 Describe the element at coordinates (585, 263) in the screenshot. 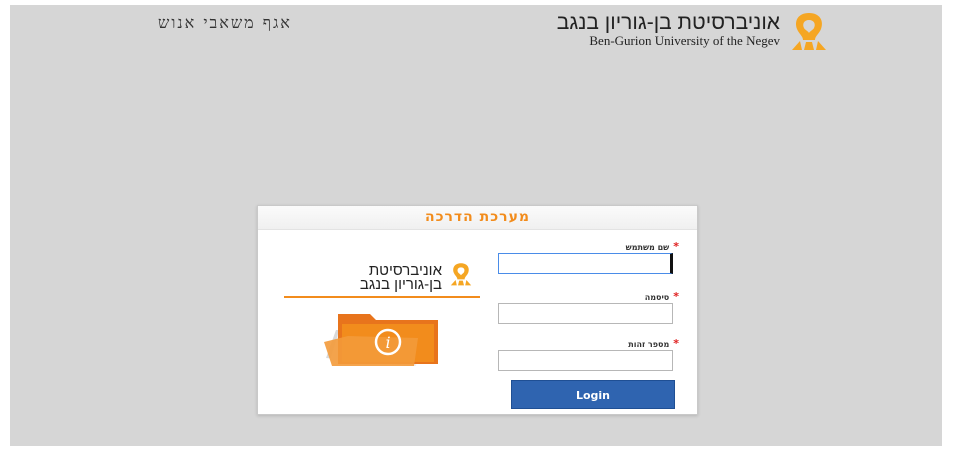

I see `username-input` at that location.